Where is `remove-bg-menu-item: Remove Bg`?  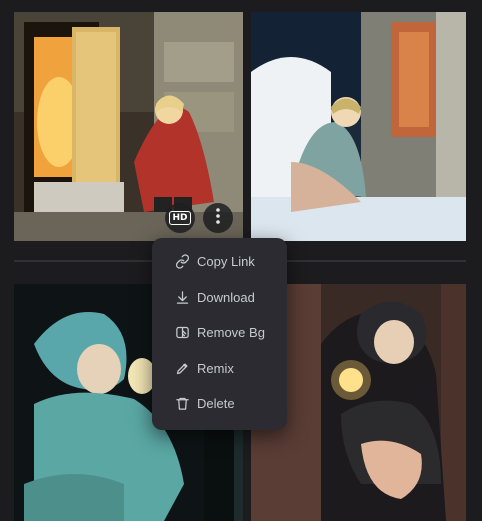
remove-bg-menu-item: Remove Bg is located at coordinates (219, 333).